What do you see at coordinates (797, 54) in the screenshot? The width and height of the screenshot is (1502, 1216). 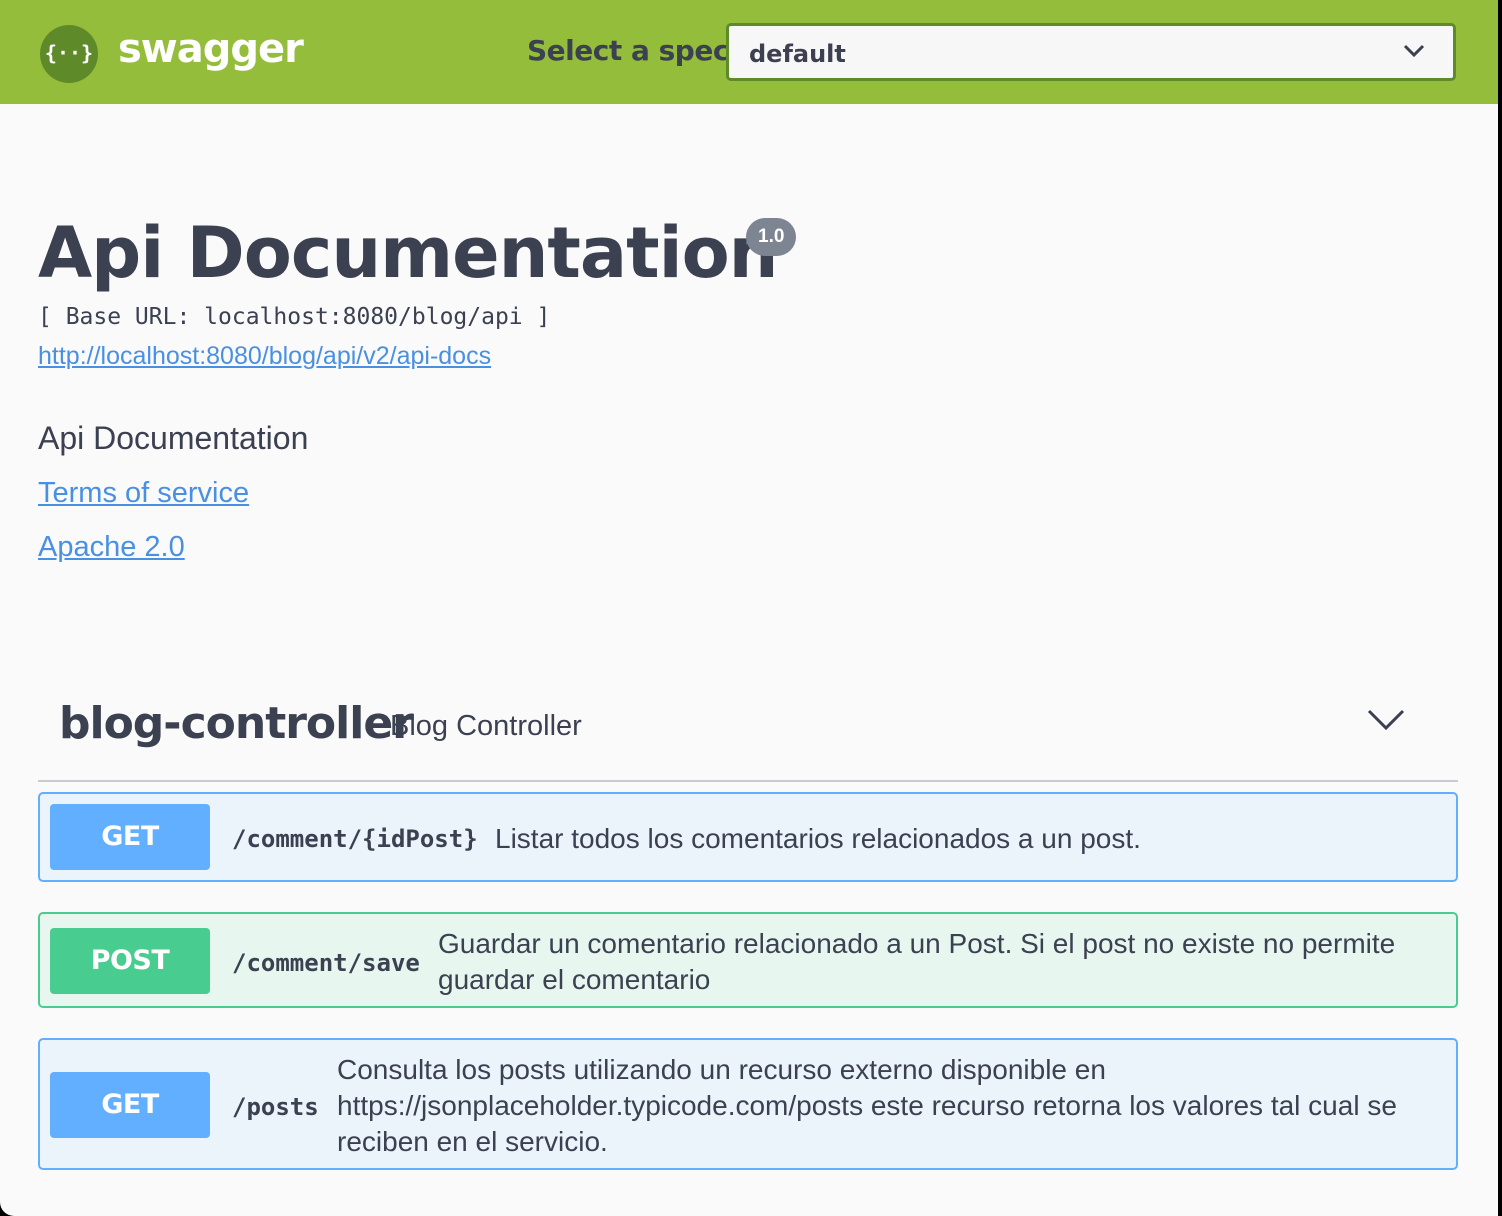 I see `spec-select-value: default` at bounding box center [797, 54].